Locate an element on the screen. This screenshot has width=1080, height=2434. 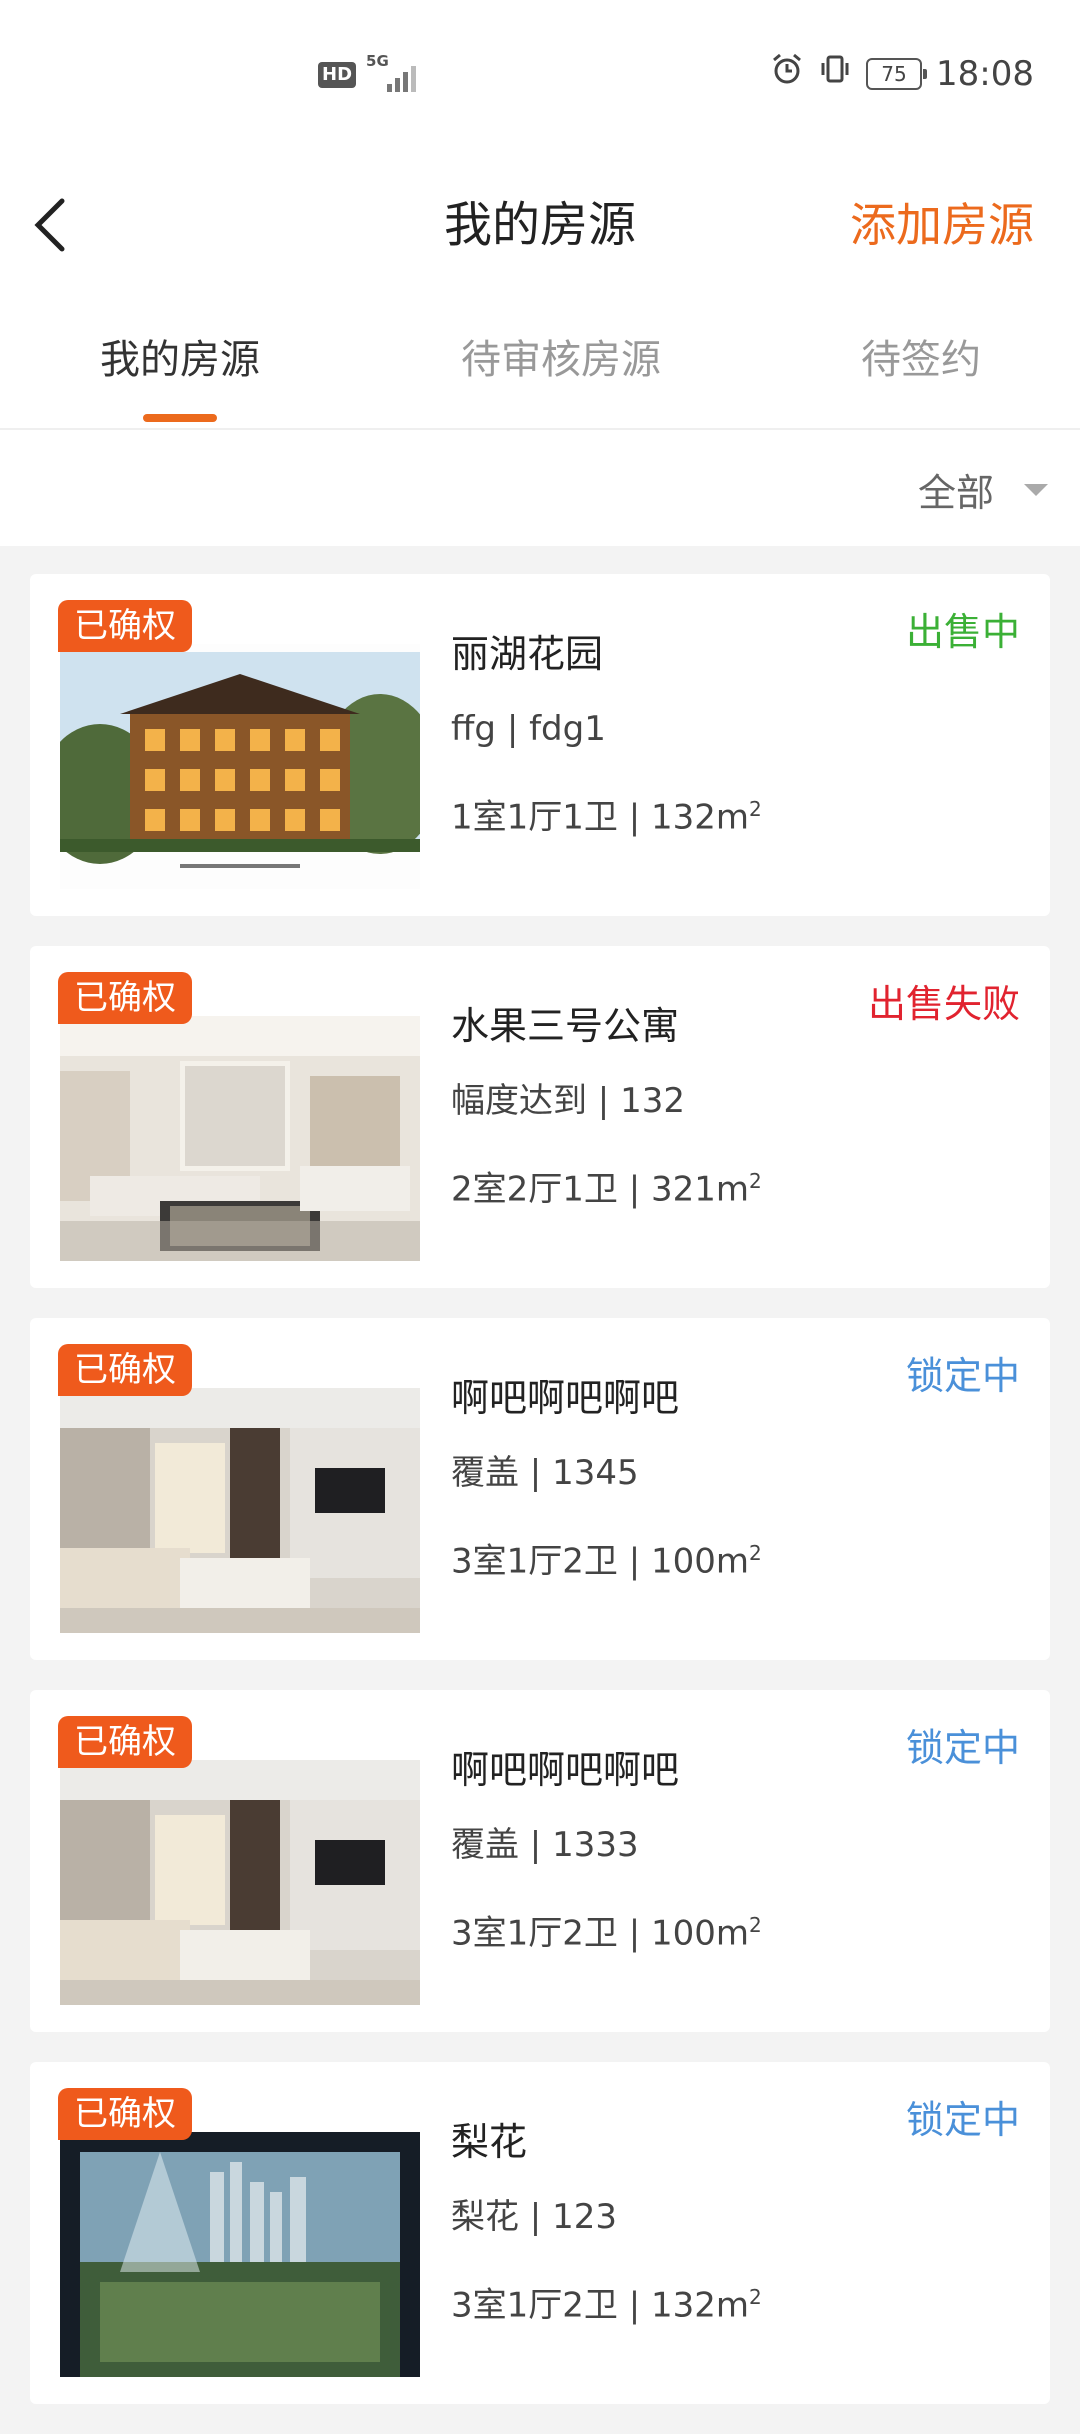
tab-indicator is located at coordinates (180, 418).